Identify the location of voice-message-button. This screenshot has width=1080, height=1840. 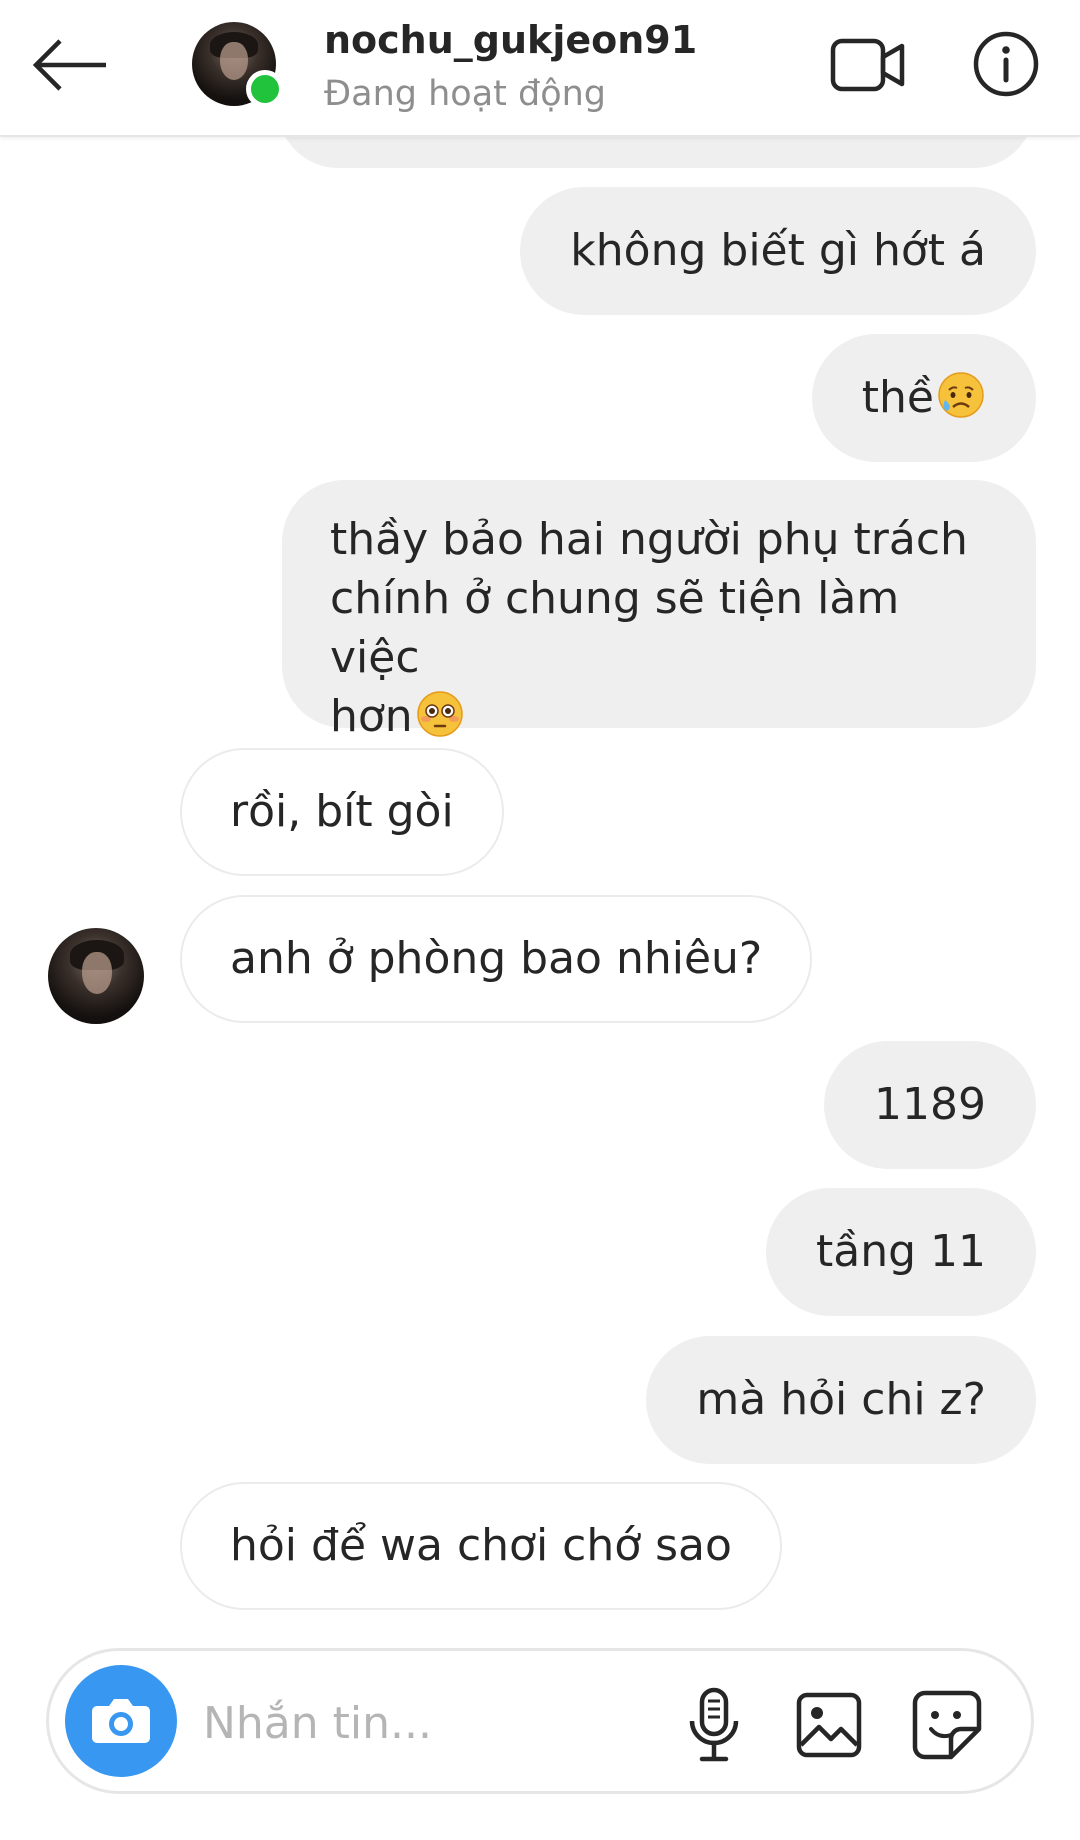
(714, 1725).